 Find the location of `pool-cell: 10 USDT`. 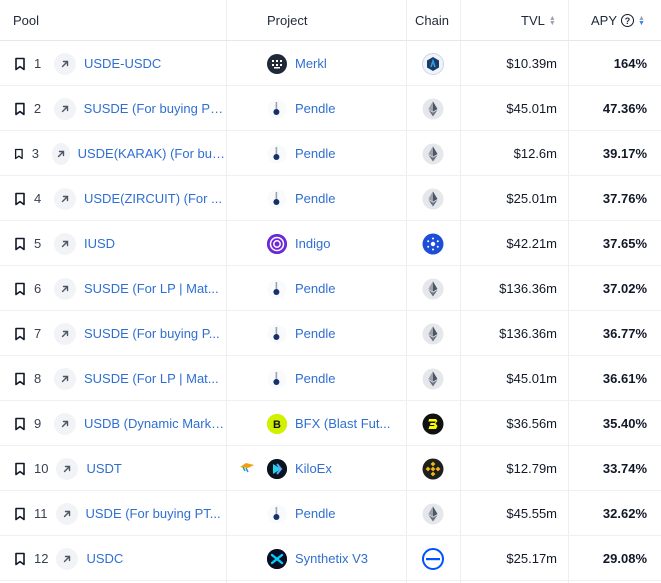

pool-cell: 10 USDT is located at coordinates (113, 468).